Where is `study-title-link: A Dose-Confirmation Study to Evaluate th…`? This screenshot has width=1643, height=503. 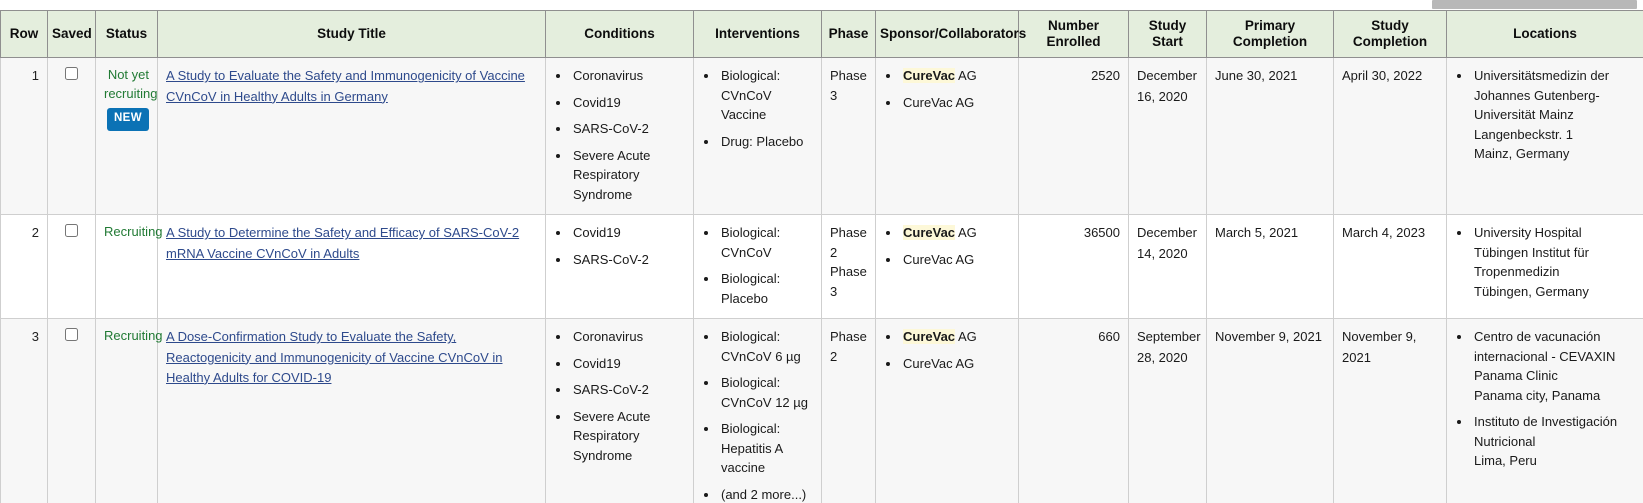 study-title-link: A Dose-Confirmation Study to Evaluate th… is located at coordinates (334, 356).